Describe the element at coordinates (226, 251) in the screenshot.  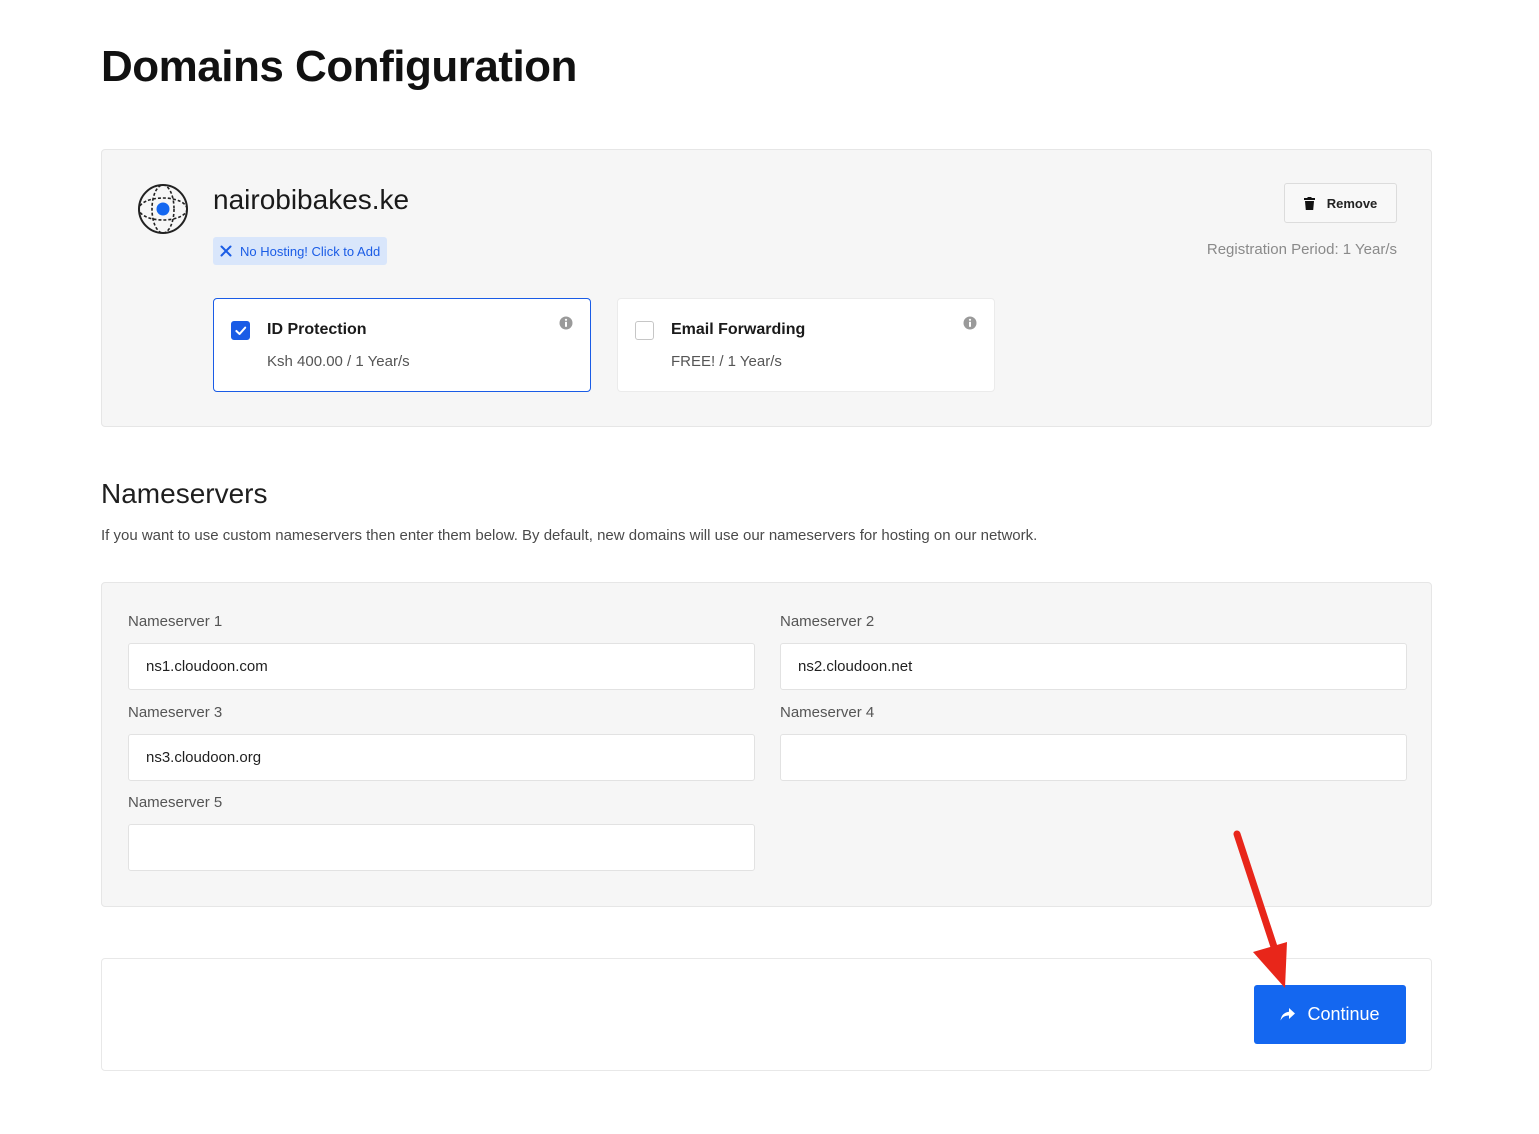
I see `x-icon` at that location.